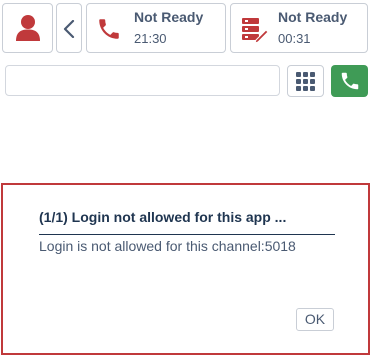  Describe the element at coordinates (313, 17) in the screenshot. I see `work-item-status-title: Not Ready` at that location.